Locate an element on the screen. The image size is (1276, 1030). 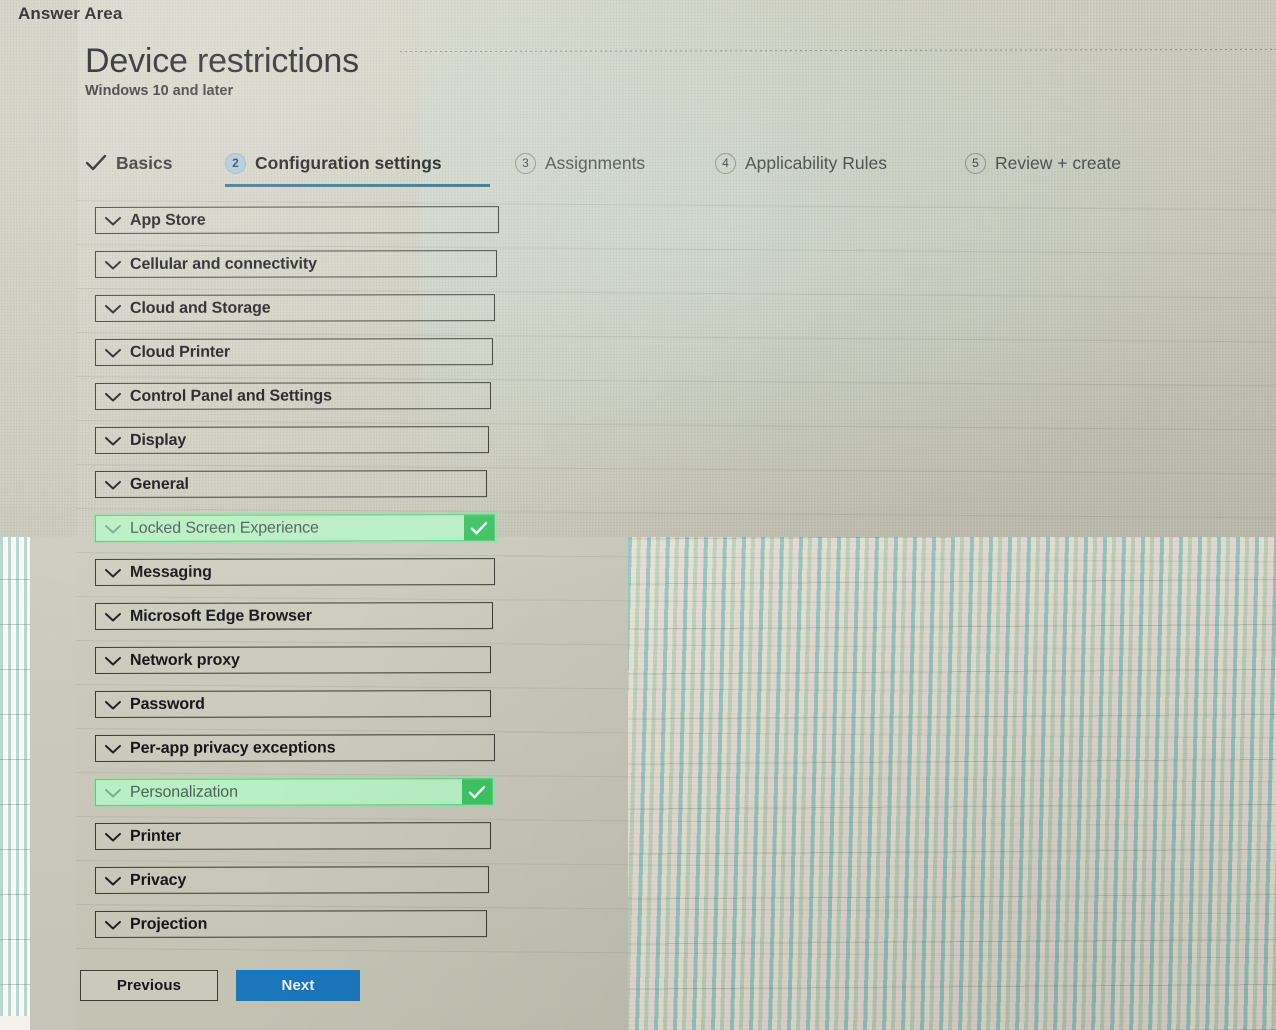
step-number-badge: 3 is located at coordinates (525, 163).